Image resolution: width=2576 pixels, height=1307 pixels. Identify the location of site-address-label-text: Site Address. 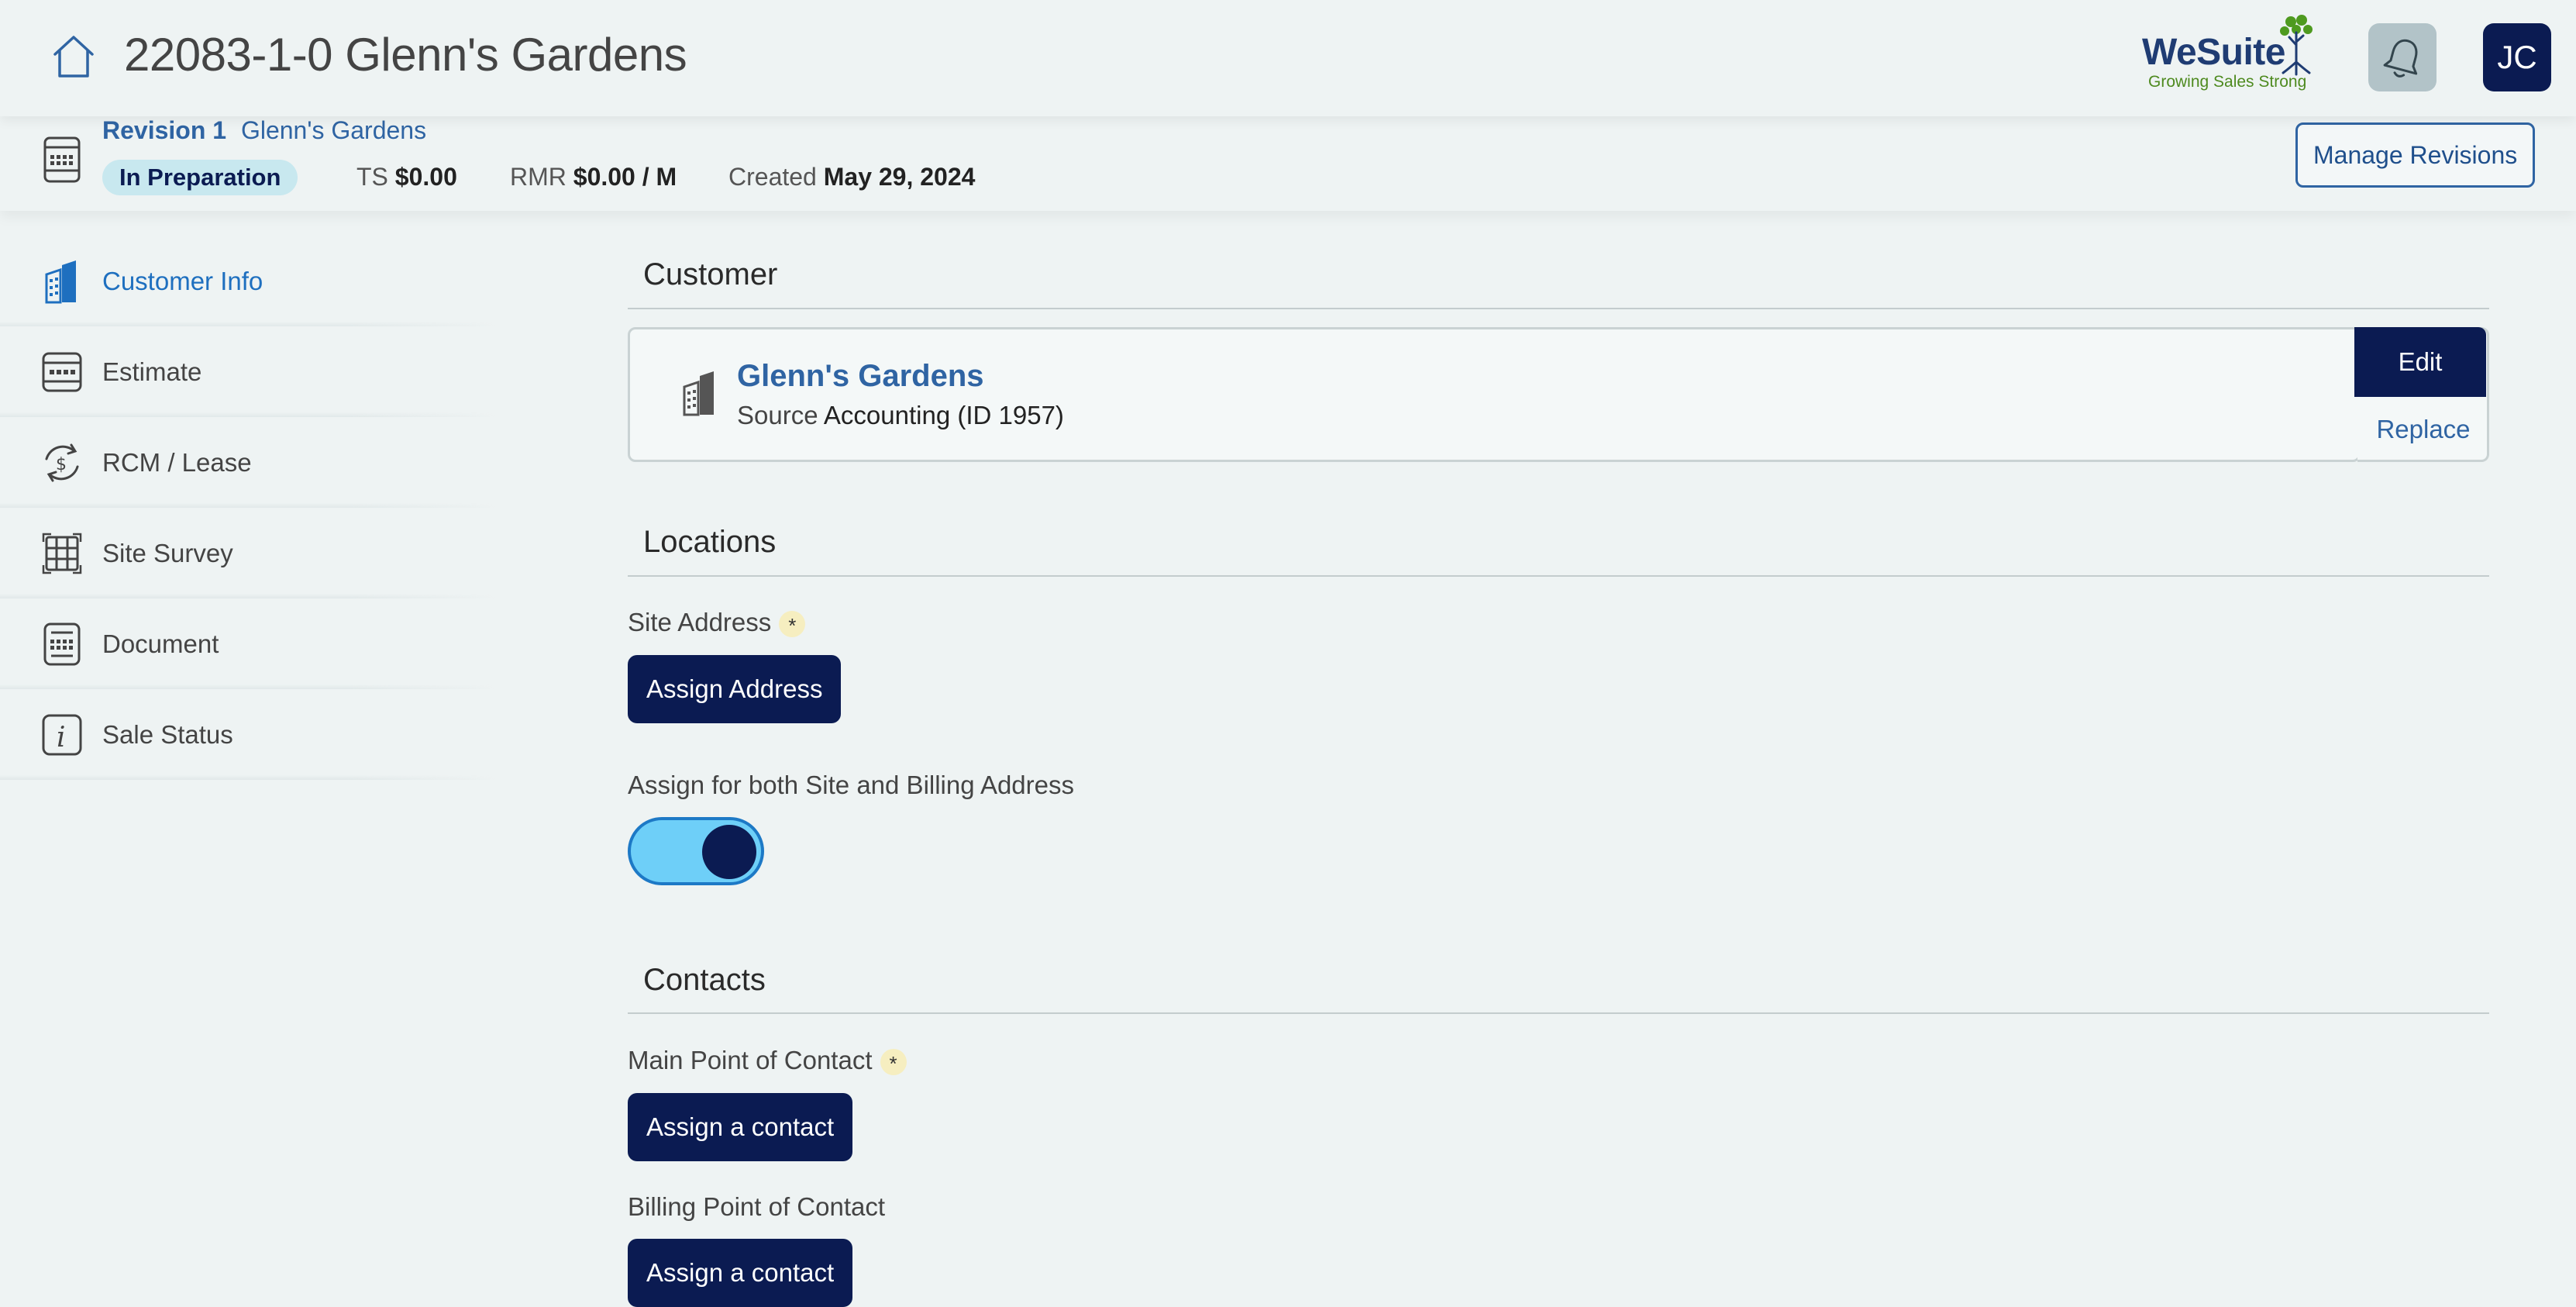
(700, 622).